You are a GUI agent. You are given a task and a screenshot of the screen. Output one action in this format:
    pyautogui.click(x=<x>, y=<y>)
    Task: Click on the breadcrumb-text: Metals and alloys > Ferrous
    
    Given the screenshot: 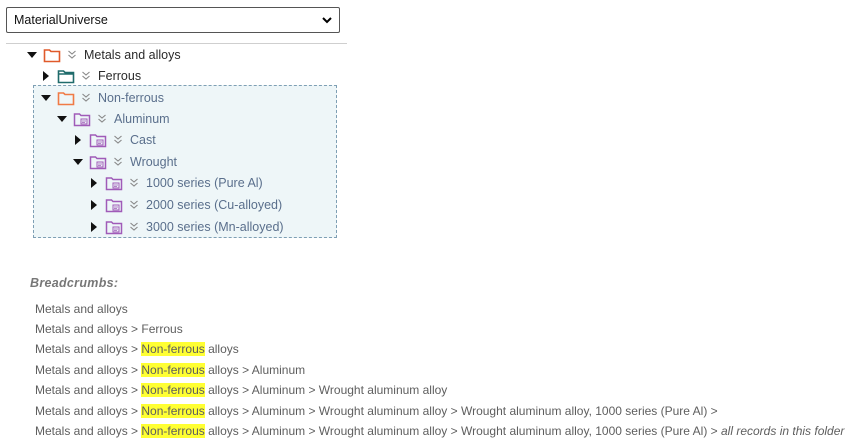 What is the action you would take?
    pyautogui.click(x=109, y=329)
    